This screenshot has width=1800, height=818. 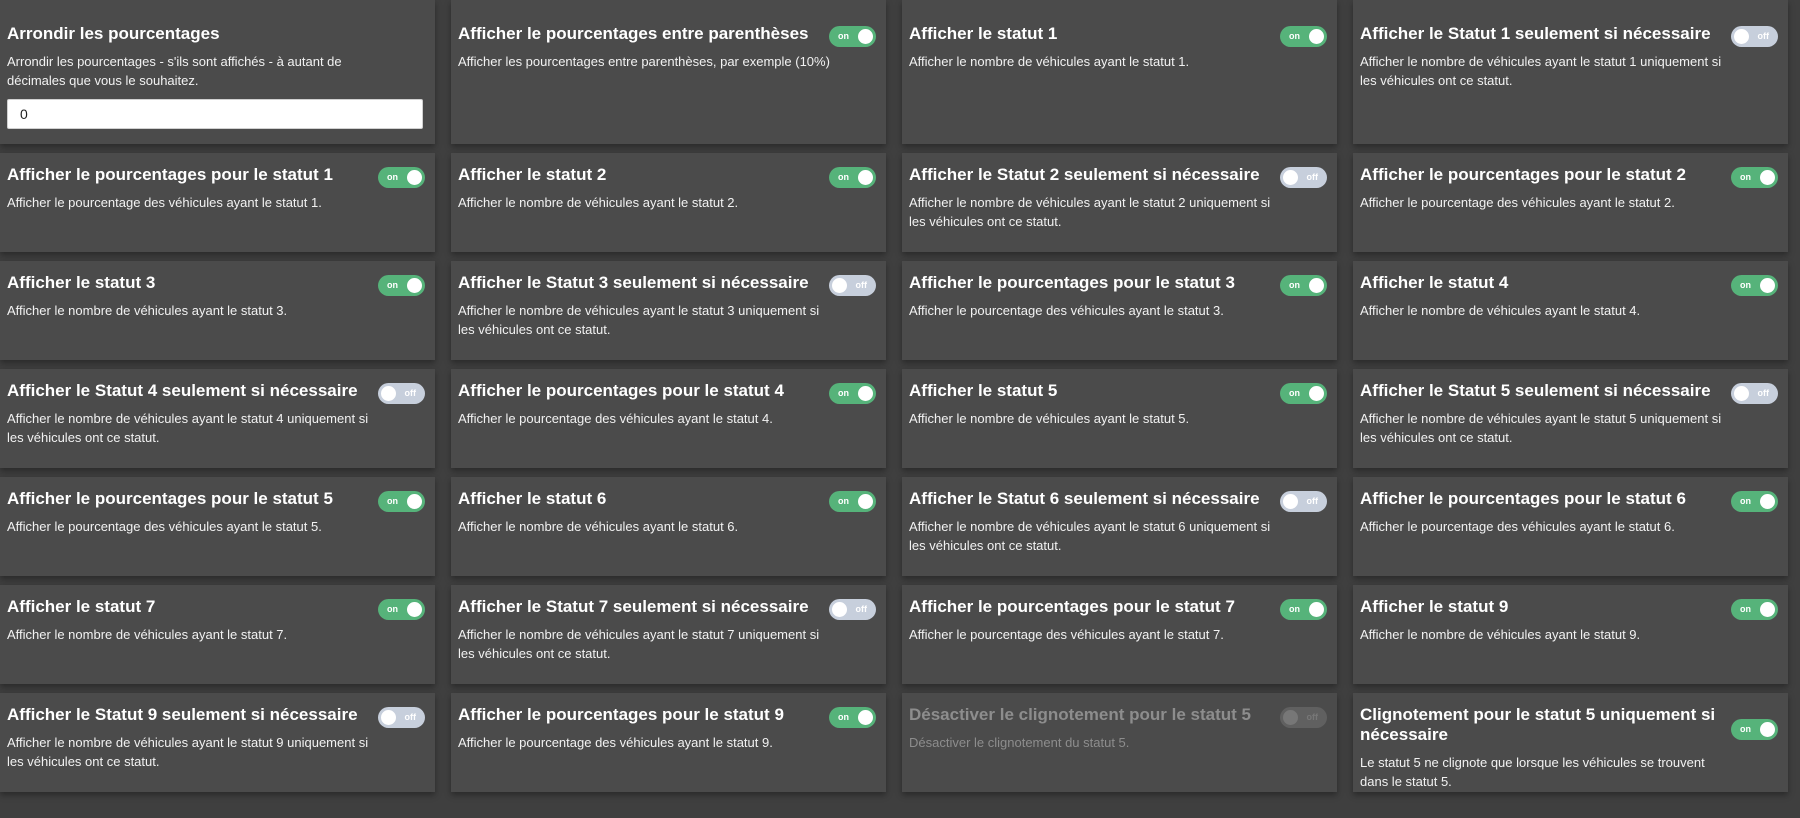 I want to click on round-decimals-input, so click(x=215, y=114).